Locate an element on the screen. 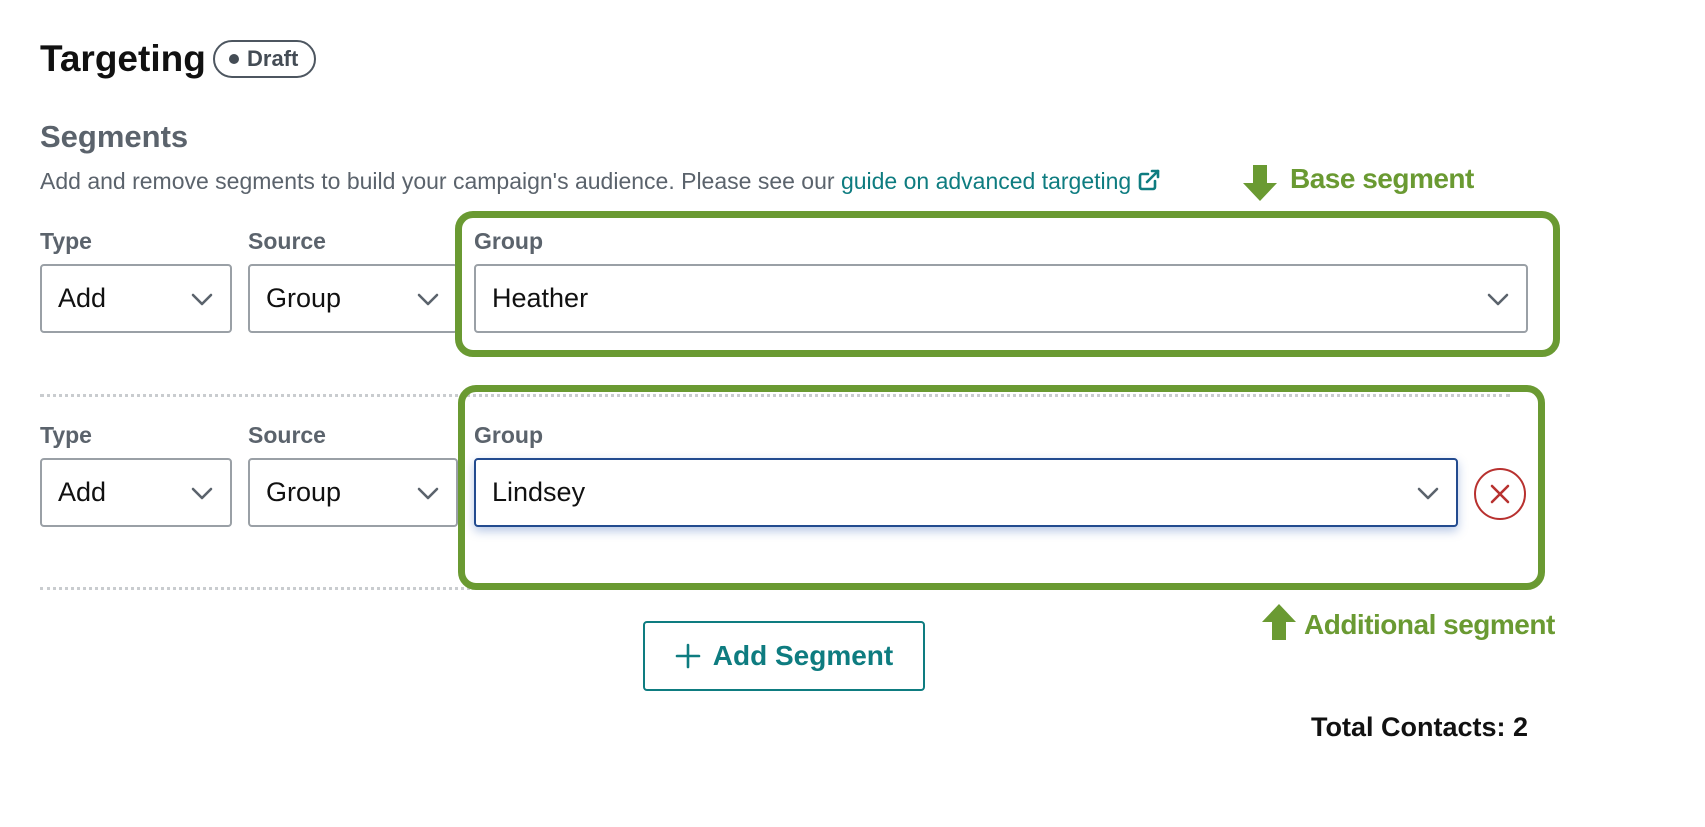 The image size is (1705, 827). status-badge-label: Draft is located at coordinates (273, 58).